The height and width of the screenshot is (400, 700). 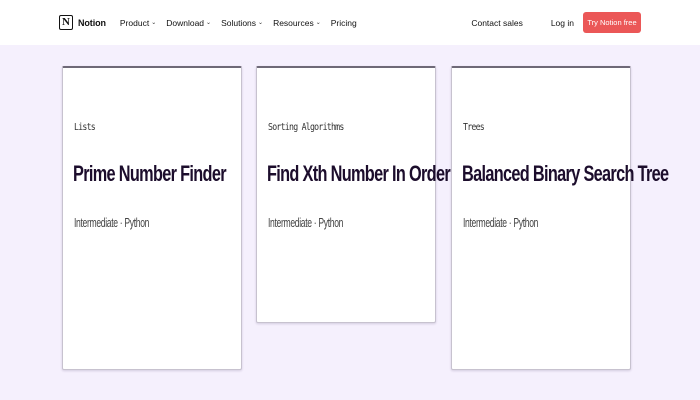 I want to click on card-title: Find Xth Number In Order, so click(x=359, y=173).